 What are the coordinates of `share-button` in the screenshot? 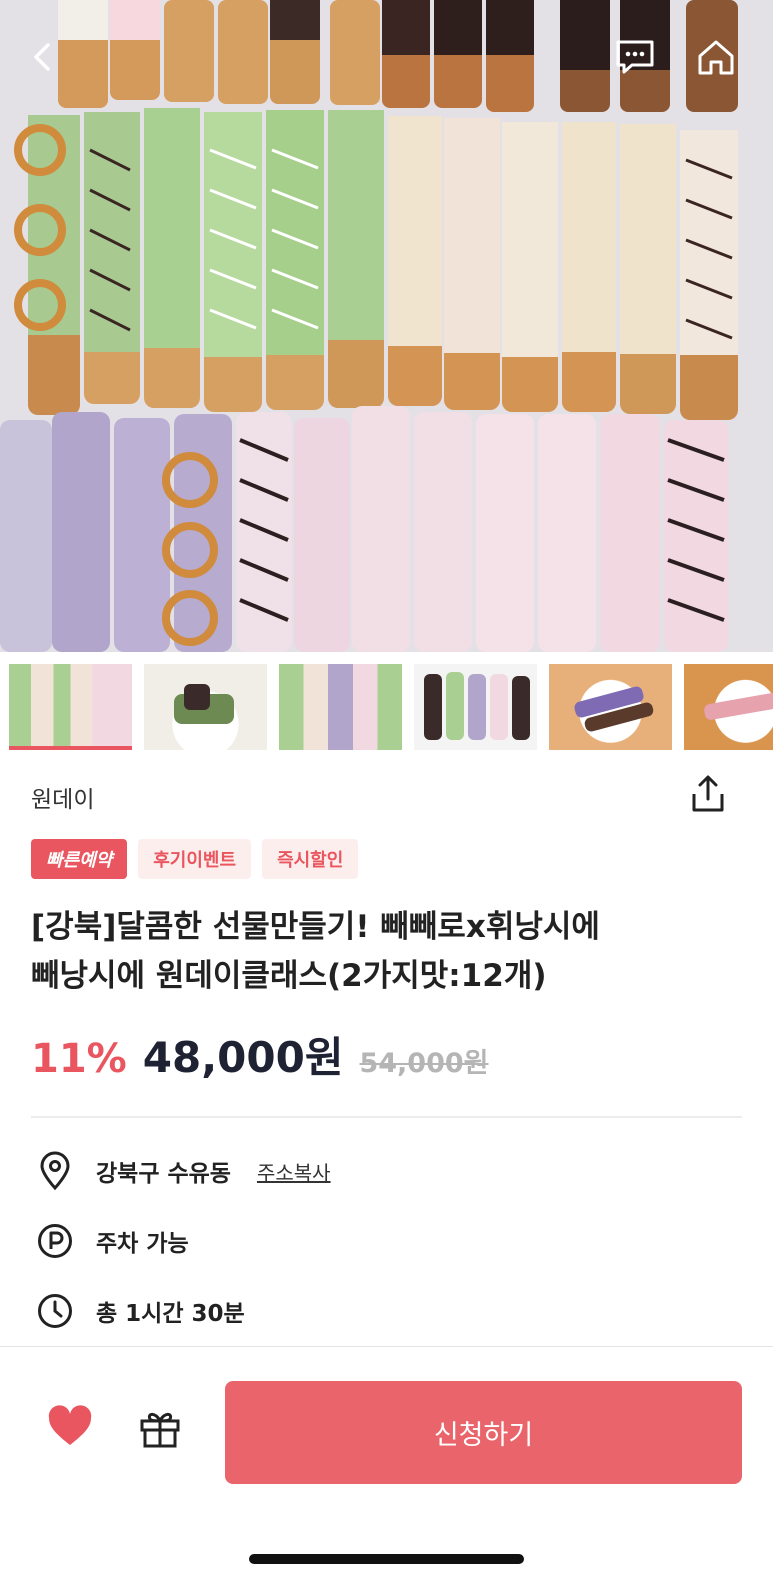 It's located at (708, 794).